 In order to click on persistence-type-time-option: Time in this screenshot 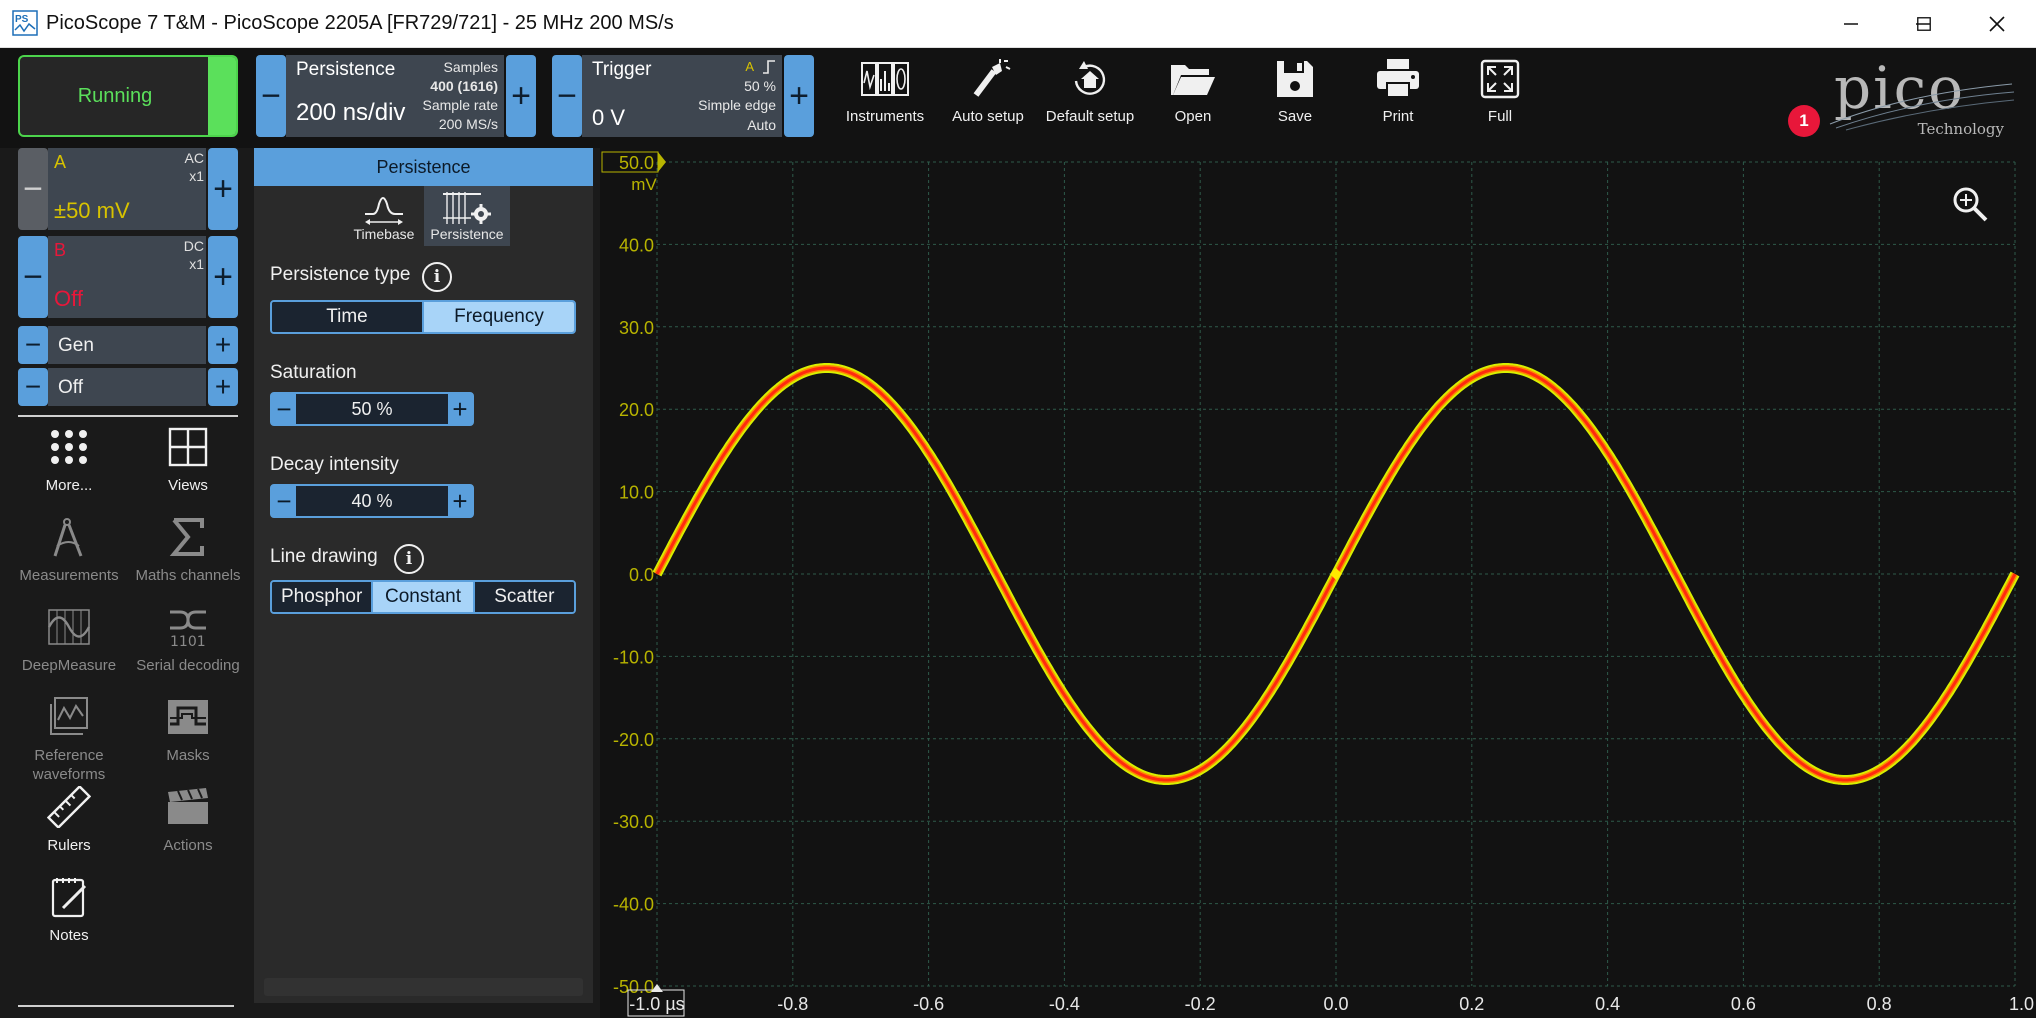, I will do `click(347, 317)`.